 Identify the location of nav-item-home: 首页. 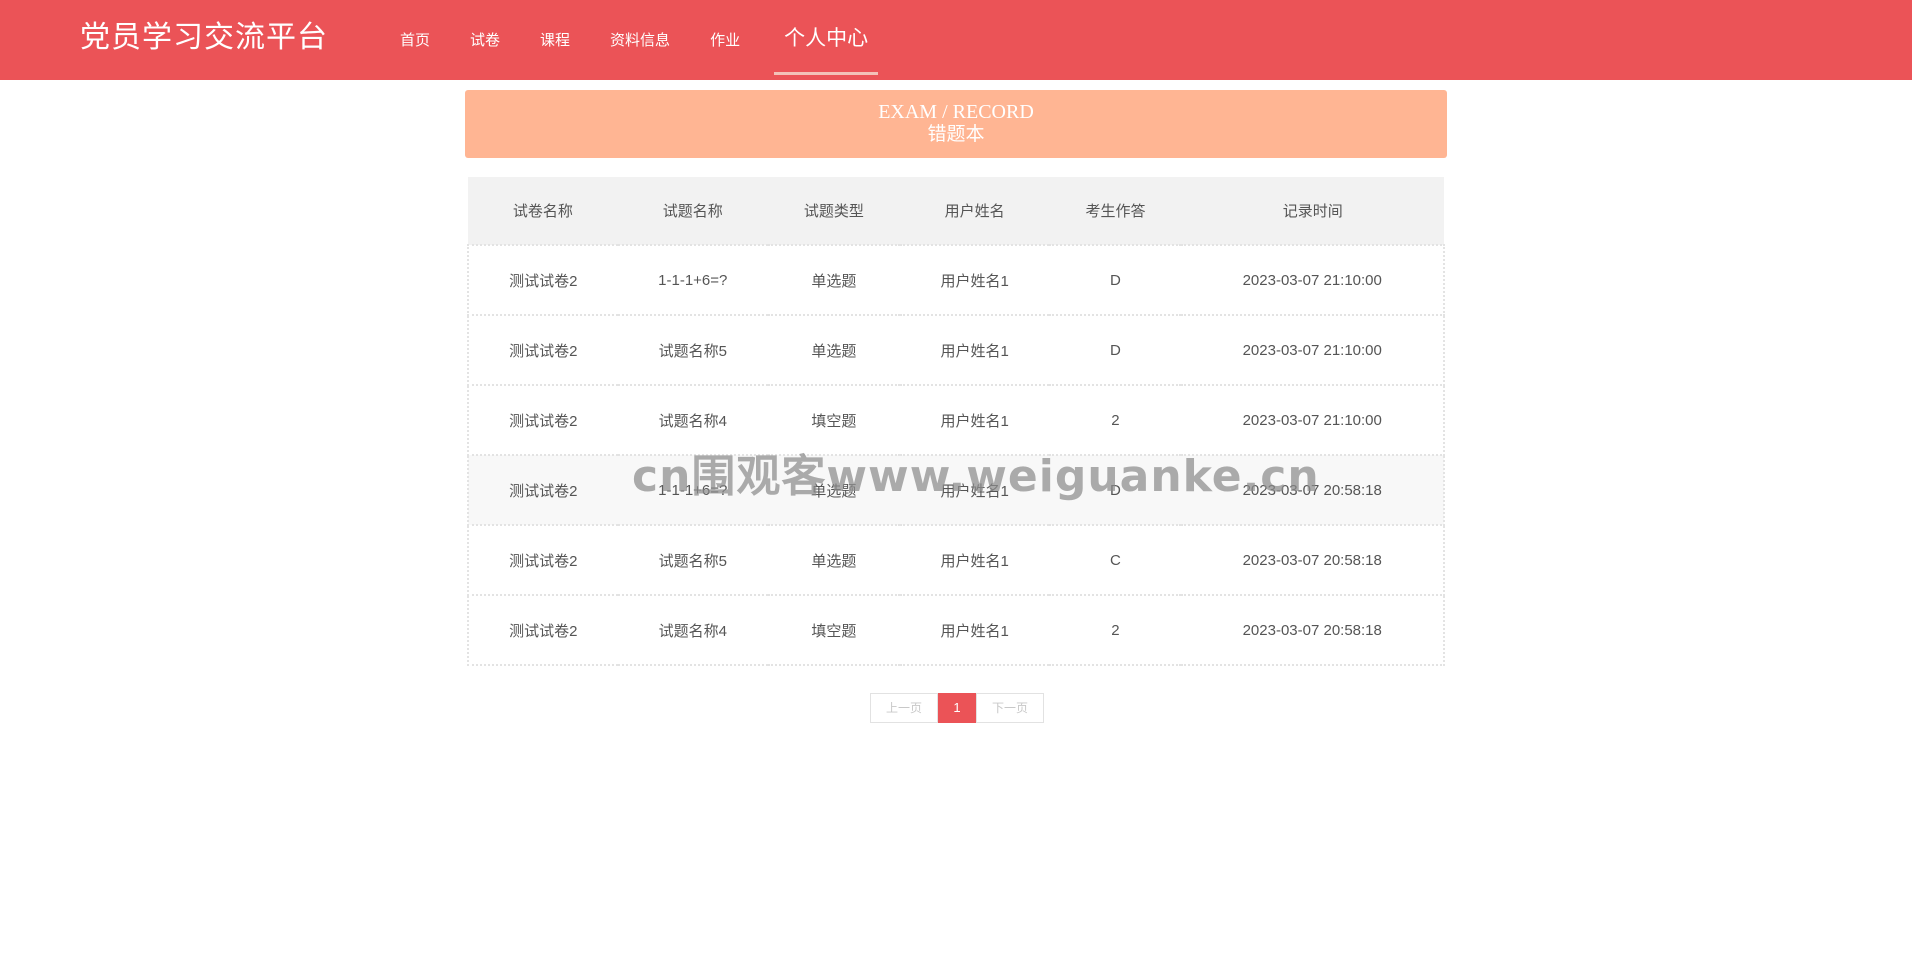
(415, 40).